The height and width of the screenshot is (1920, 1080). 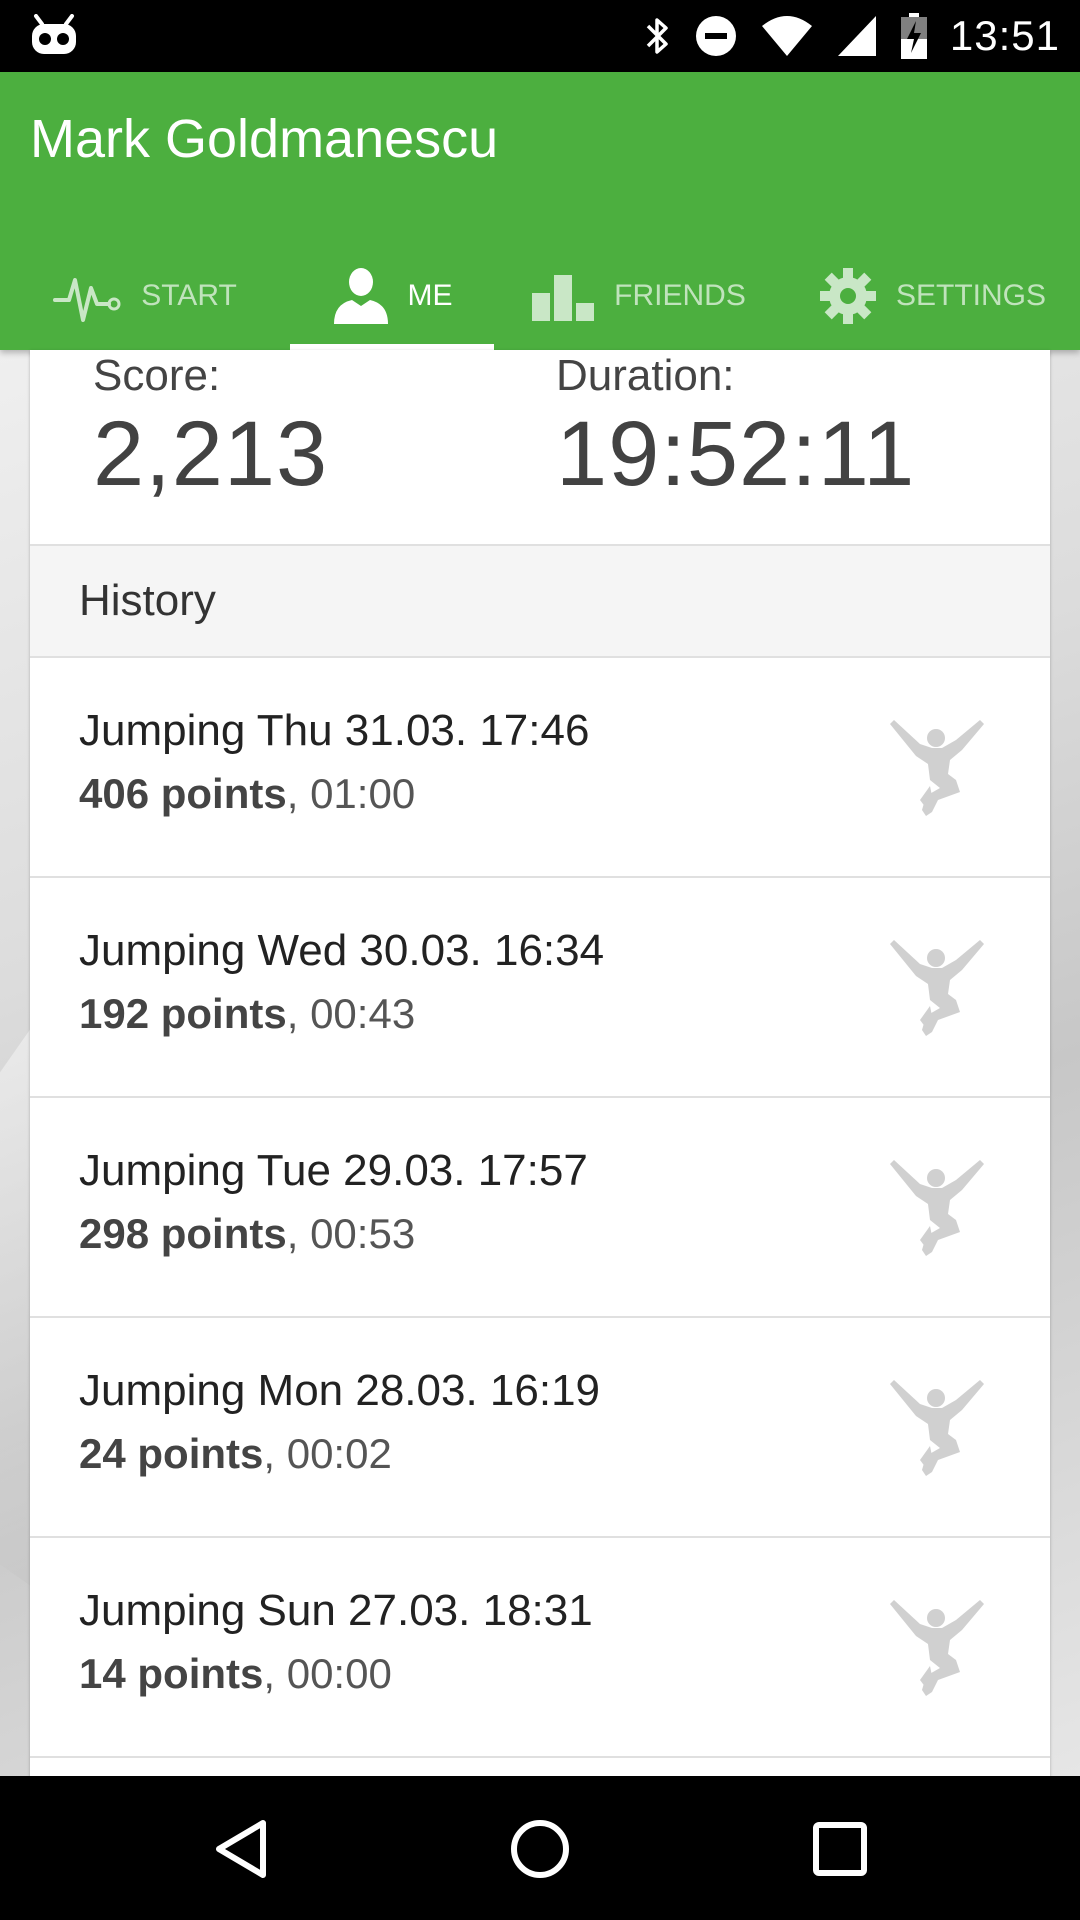 I want to click on tab-start: START, so click(x=145, y=296).